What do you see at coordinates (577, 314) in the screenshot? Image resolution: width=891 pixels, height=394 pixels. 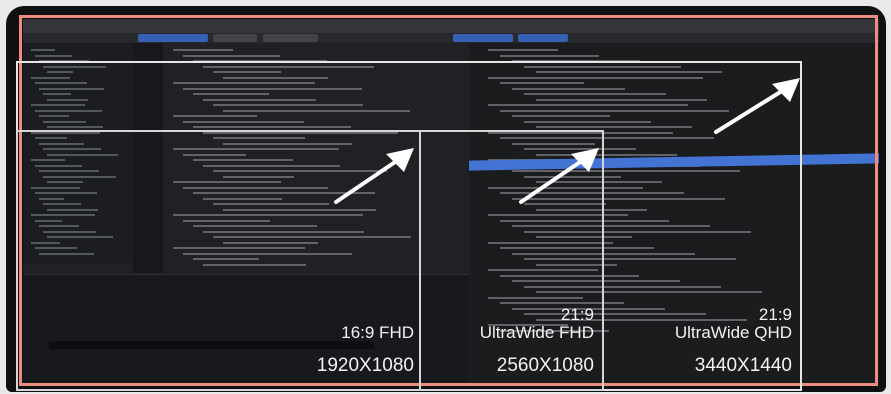 I see `uwfhd-aspect-label: 21:9` at bounding box center [577, 314].